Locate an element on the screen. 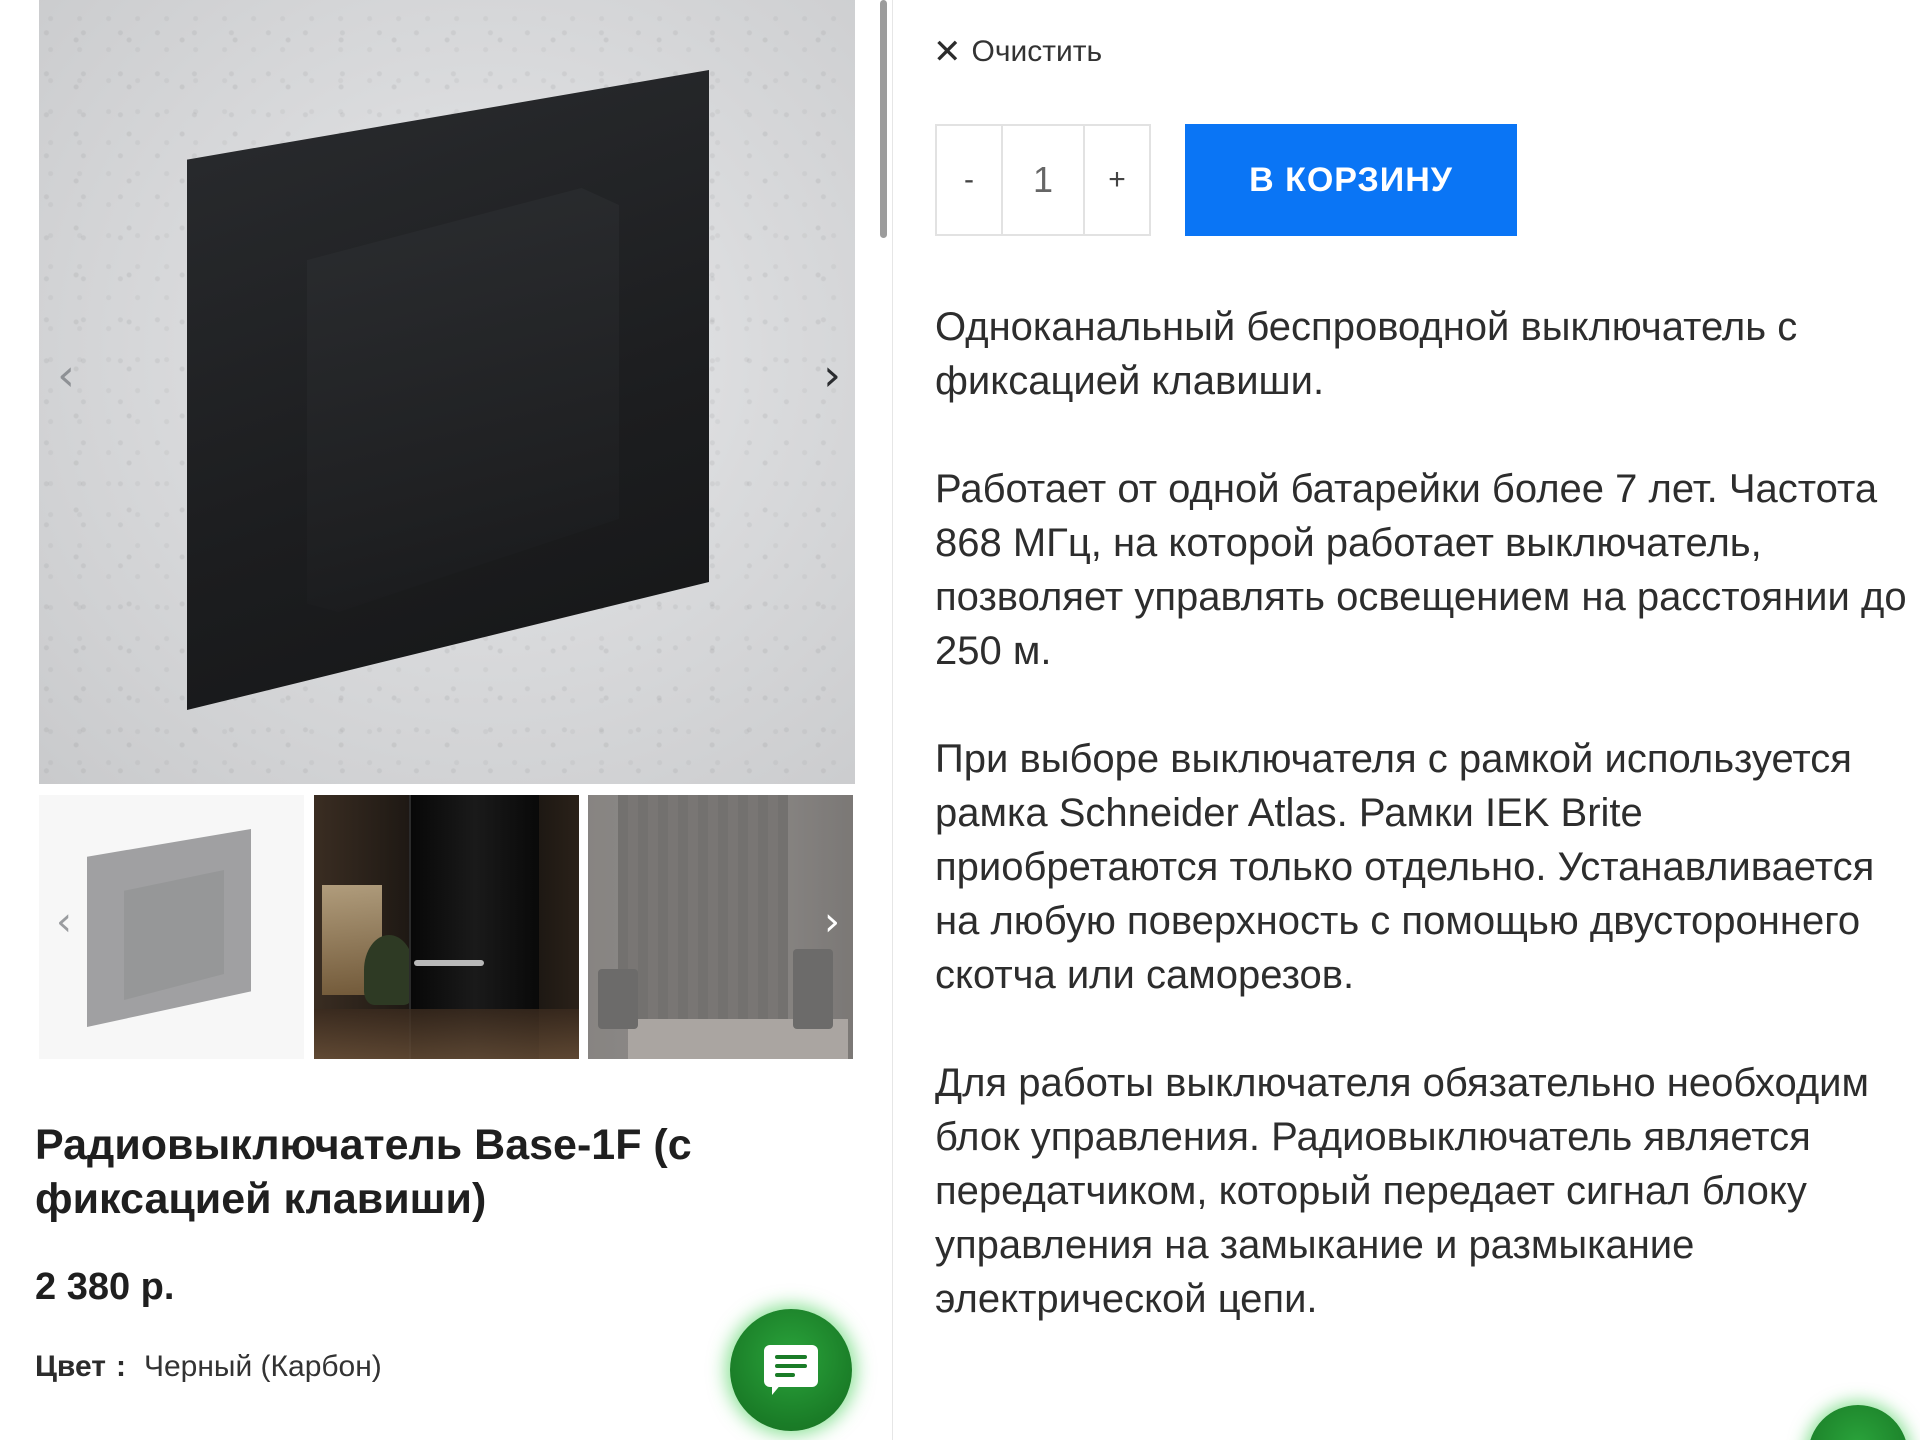  scrollbar is located at coordinates (883, 119).